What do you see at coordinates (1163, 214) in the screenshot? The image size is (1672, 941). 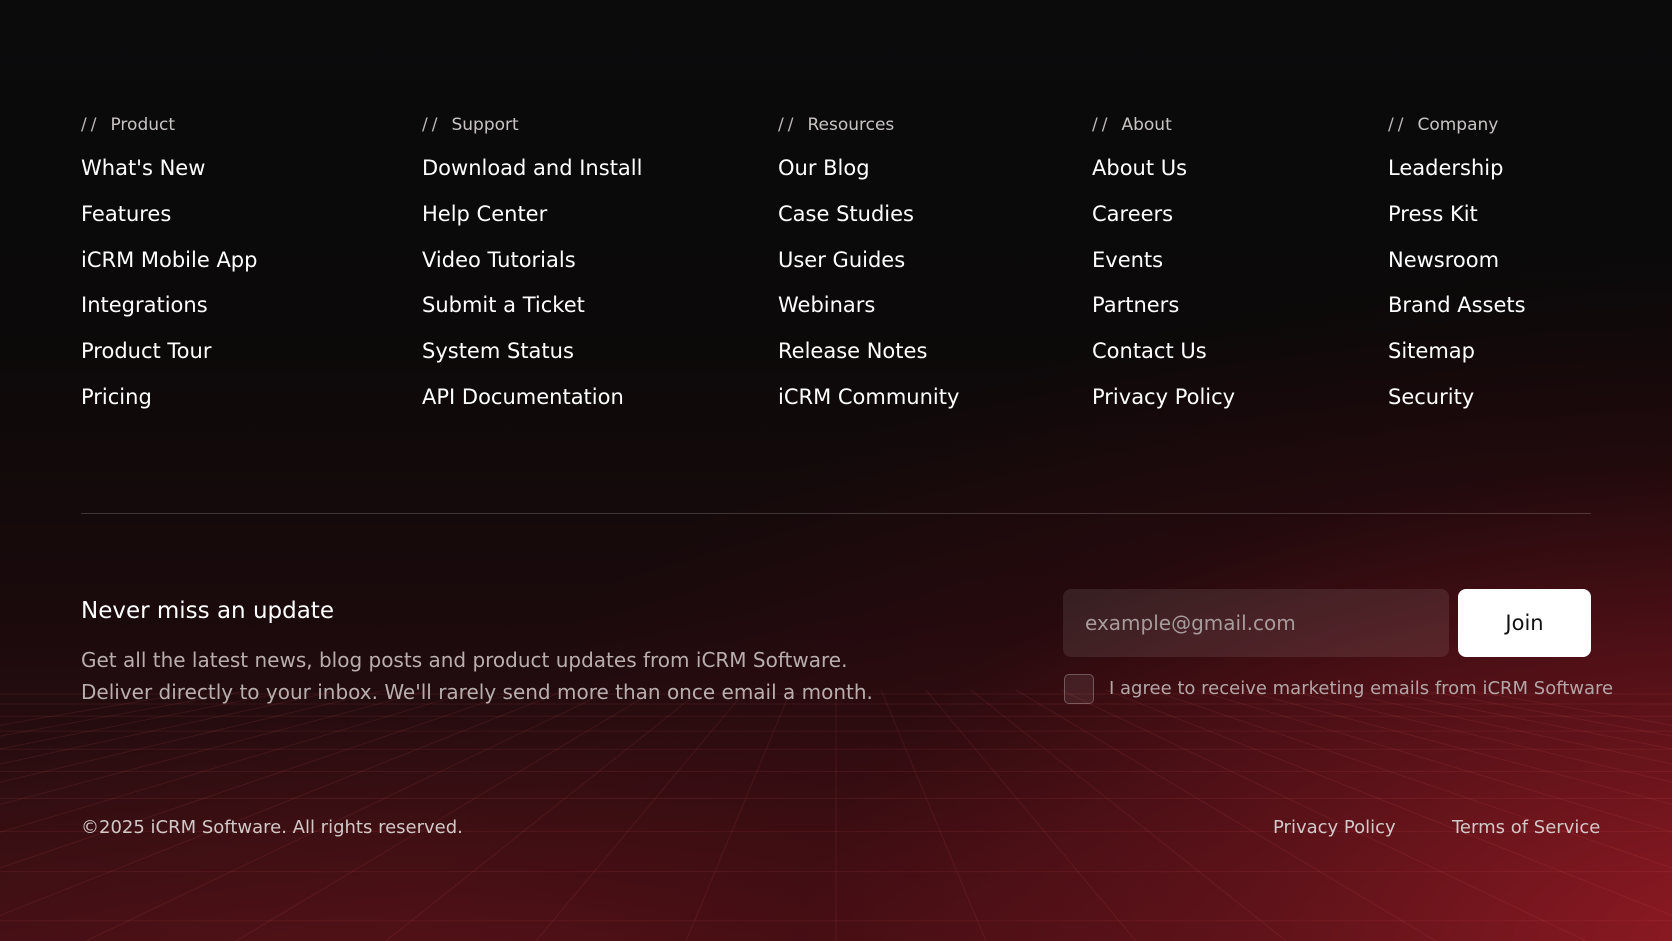 I see `footer-link-careers: Careers` at bounding box center [1163, 214].